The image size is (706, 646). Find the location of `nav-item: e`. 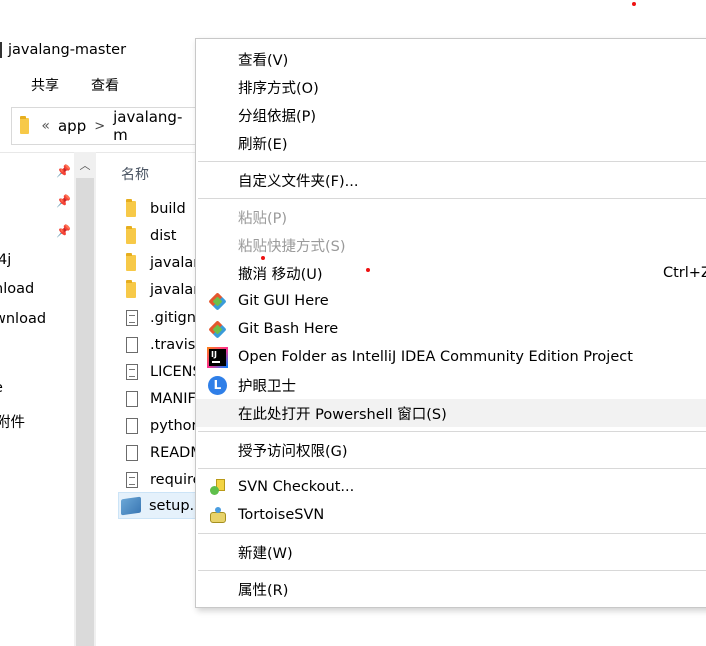

nav-item: e is located at coordinates (1, 388).